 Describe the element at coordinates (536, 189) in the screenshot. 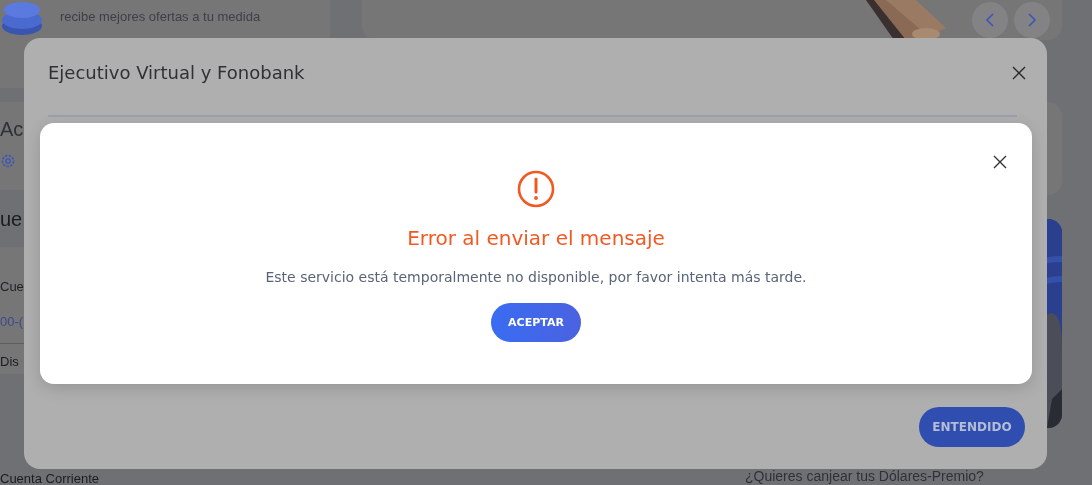

I see `warning-icon` at that location.